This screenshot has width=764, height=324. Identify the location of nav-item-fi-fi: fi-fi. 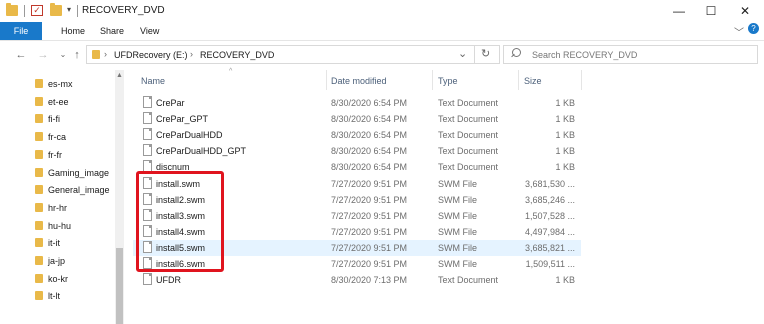
(54, 119).